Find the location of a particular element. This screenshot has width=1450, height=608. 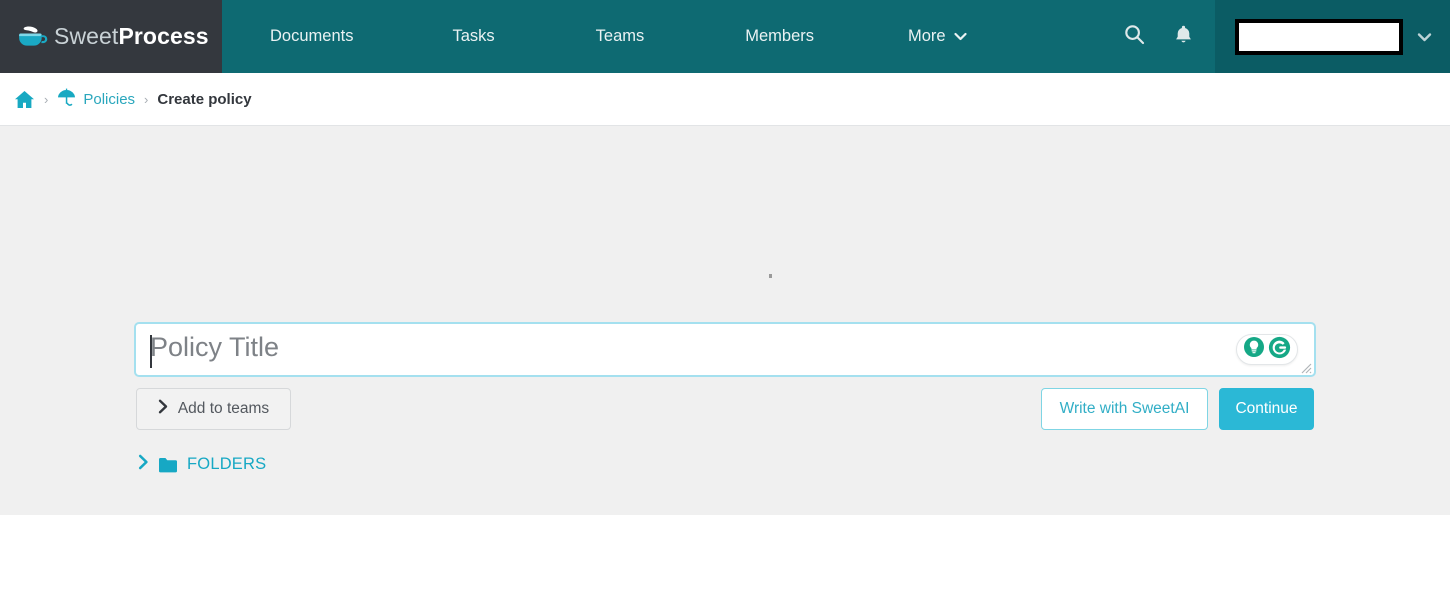

search-icon is located at coordinates (1134, 37).